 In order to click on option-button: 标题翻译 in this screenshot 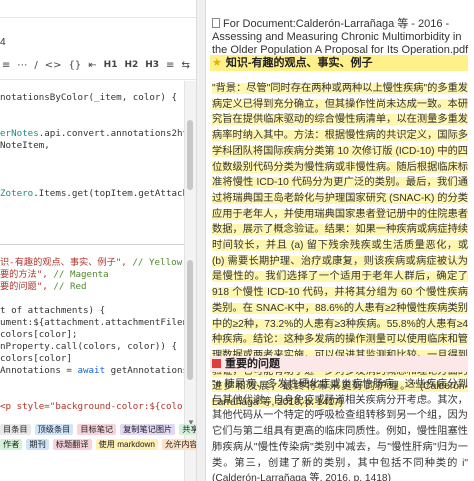, I will do `click(72, 444)`.